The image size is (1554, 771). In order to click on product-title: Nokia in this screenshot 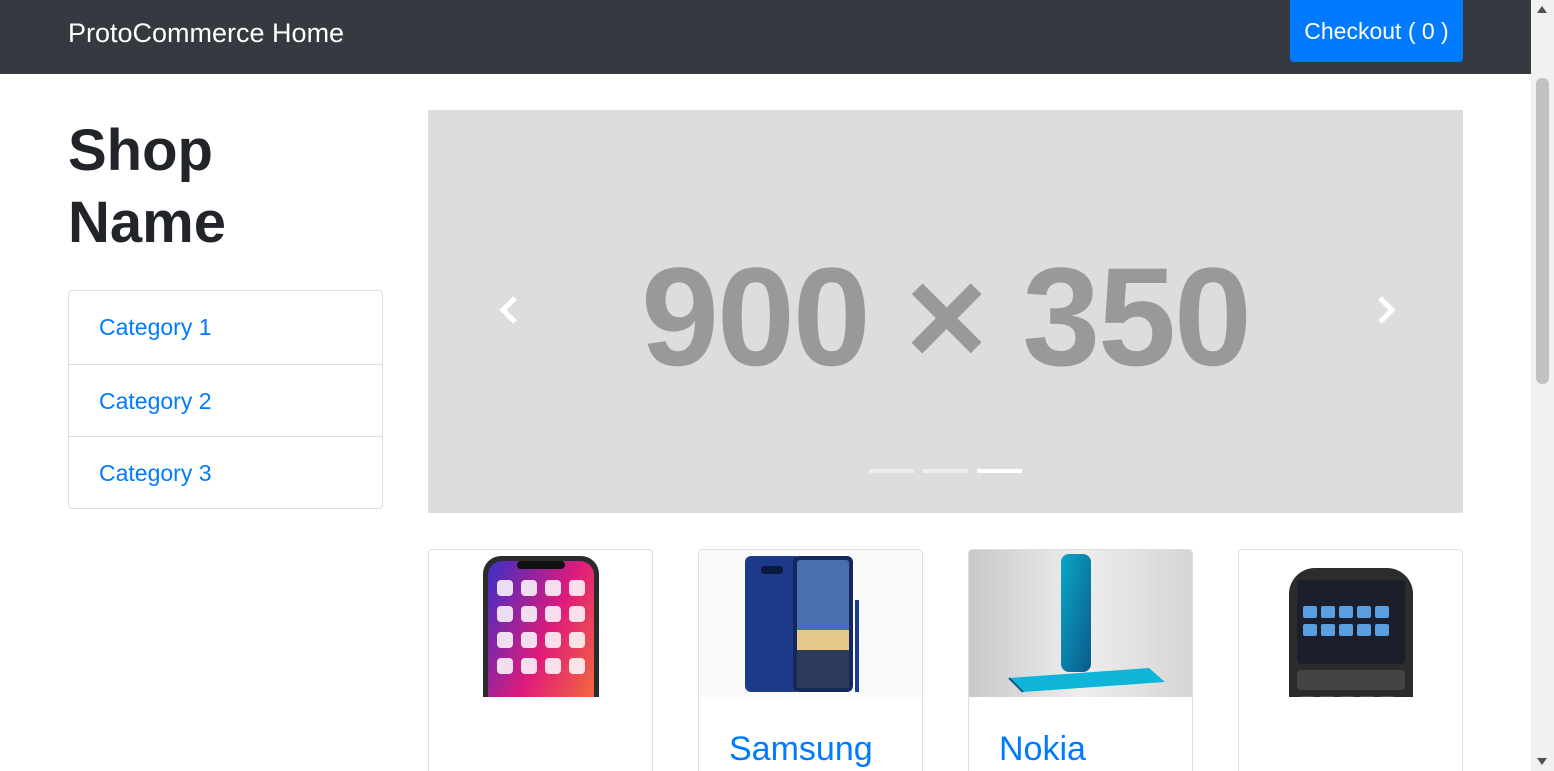, I will do `click(1042, 749)`.